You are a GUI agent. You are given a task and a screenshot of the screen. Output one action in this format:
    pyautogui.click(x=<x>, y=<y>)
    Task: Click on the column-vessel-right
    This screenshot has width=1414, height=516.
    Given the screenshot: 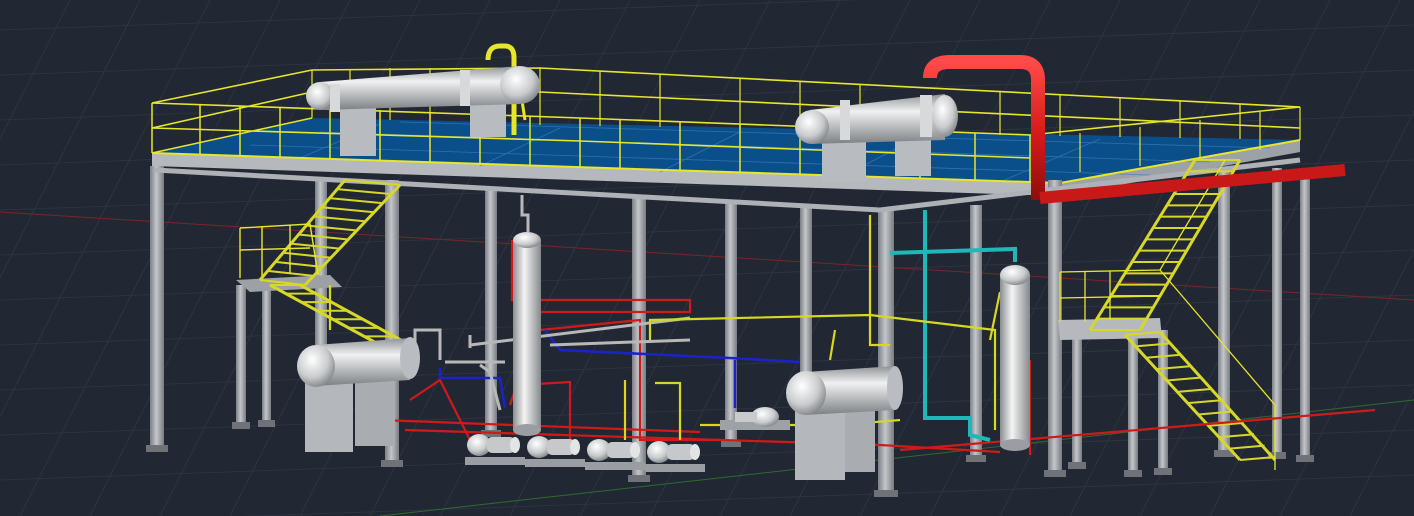 What is the action you would take?
    pyautogui.click(x=1015, y=358)
    